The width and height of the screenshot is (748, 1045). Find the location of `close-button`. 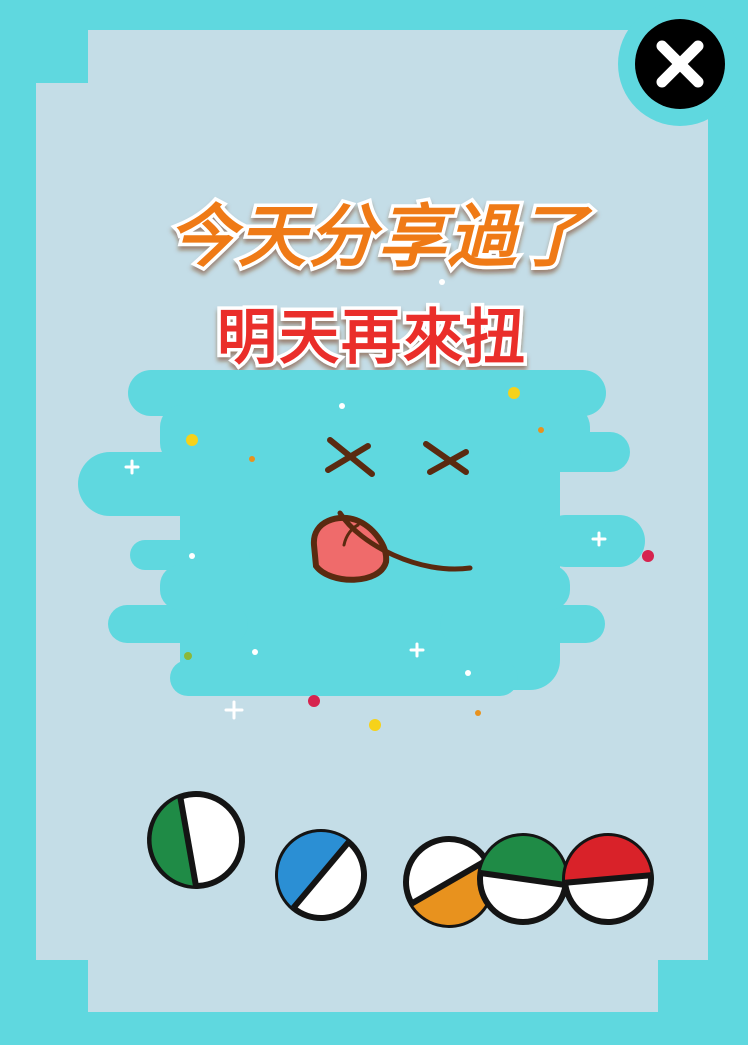

close-button is located at coordinates (680, 64).